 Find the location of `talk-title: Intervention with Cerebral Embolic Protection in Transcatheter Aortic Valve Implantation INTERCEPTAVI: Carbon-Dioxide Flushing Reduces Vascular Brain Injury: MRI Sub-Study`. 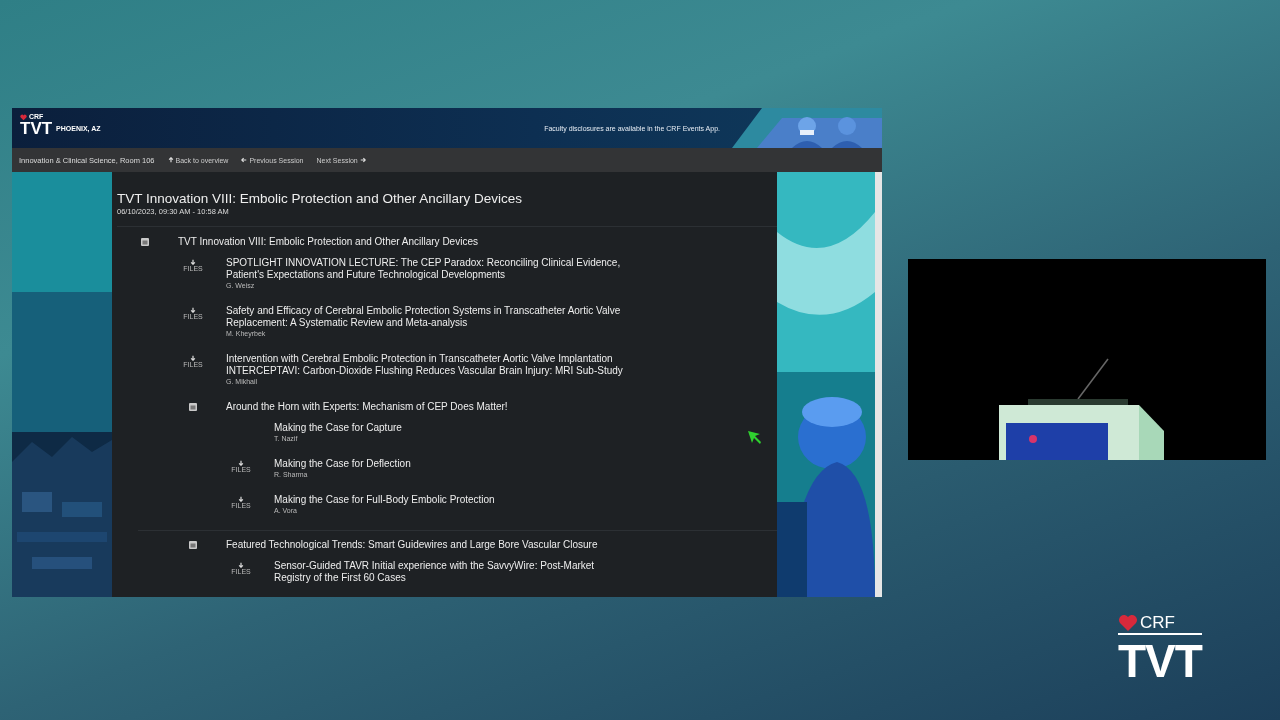

talk-title: Intervention with Cerebral Embolic Protection in Transcatheter Aortic Valve Implantation INTERCEPTAVI: Carbon-Dioxide Flushing Reduces Vascular Brain Injury: MRI Sub-Study is located at coordinates (424, 365).